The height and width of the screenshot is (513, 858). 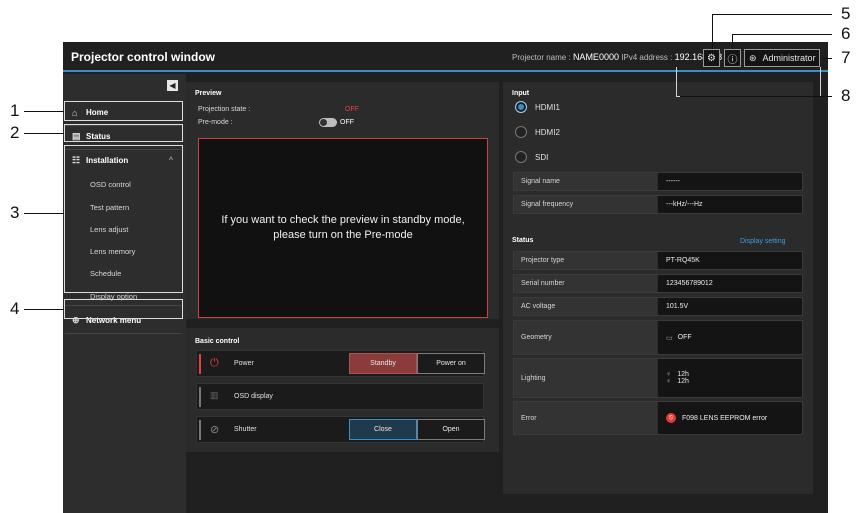 I want to click on lighting-hours-2: 12h, so click(x=683, y=381).